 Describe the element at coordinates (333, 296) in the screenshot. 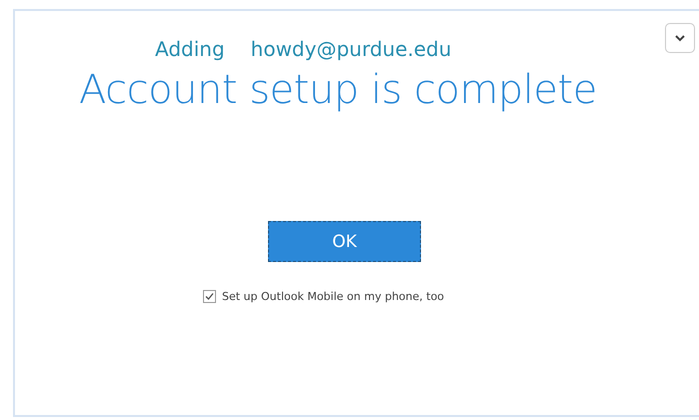

I see `checkbox-label: Set up Outlook Mobile on my phone, too` at that location.